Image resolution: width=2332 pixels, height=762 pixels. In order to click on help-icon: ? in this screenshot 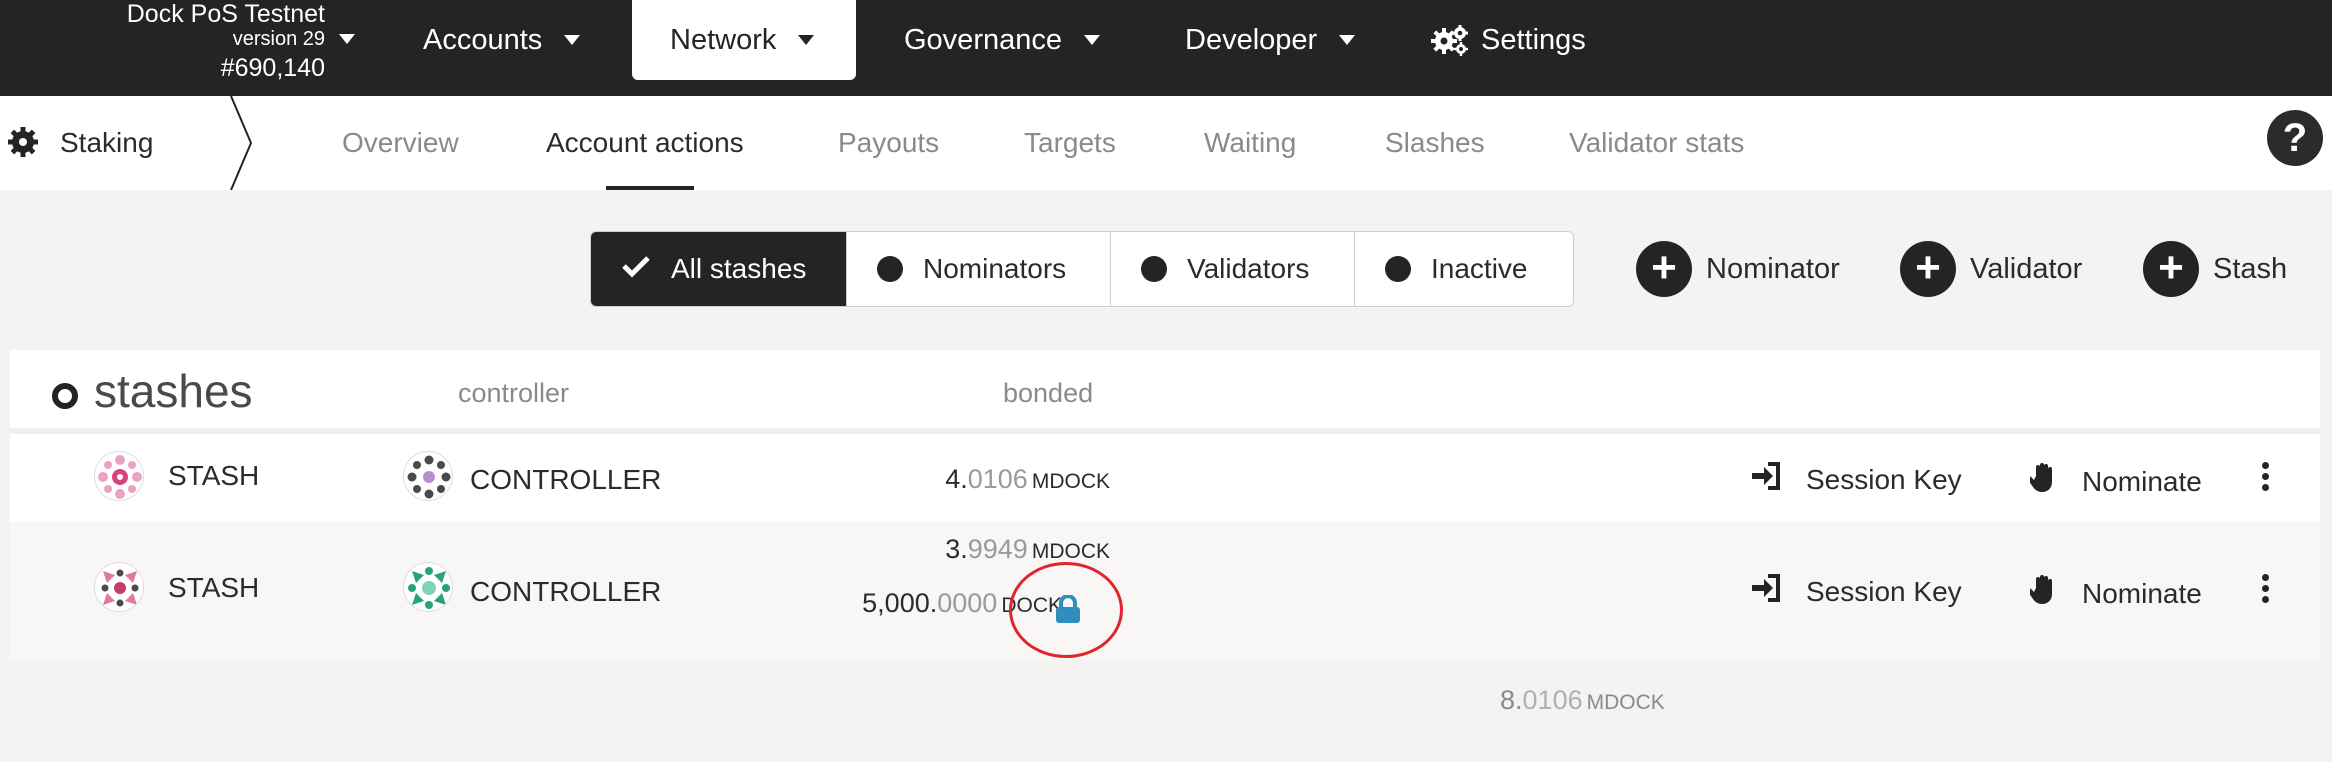, I will do `click(2295, 138)`.